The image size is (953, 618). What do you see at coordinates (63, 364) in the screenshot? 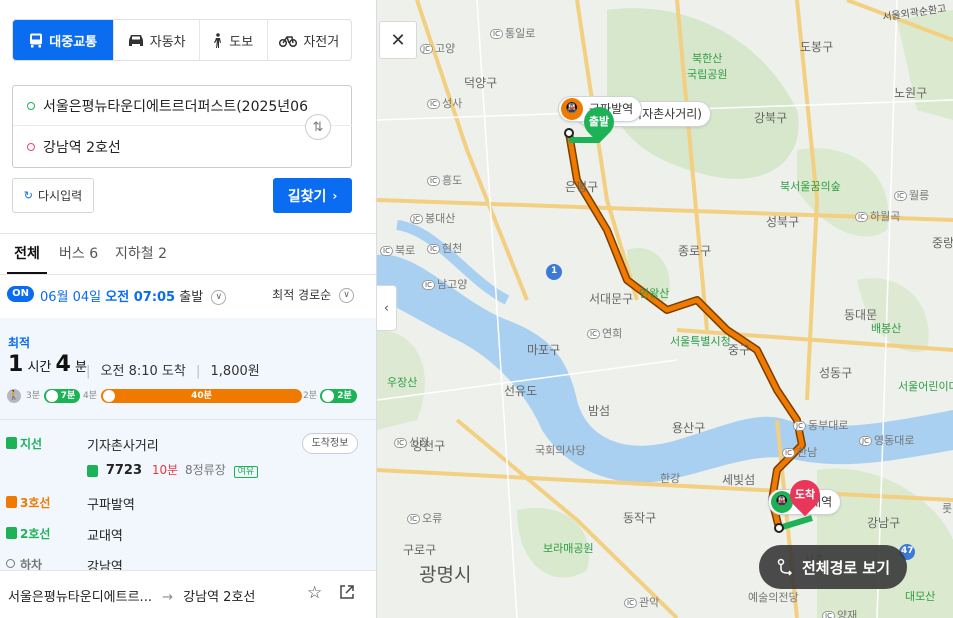
I see `duration-minutes: 4` at bounding box center [63, 364].